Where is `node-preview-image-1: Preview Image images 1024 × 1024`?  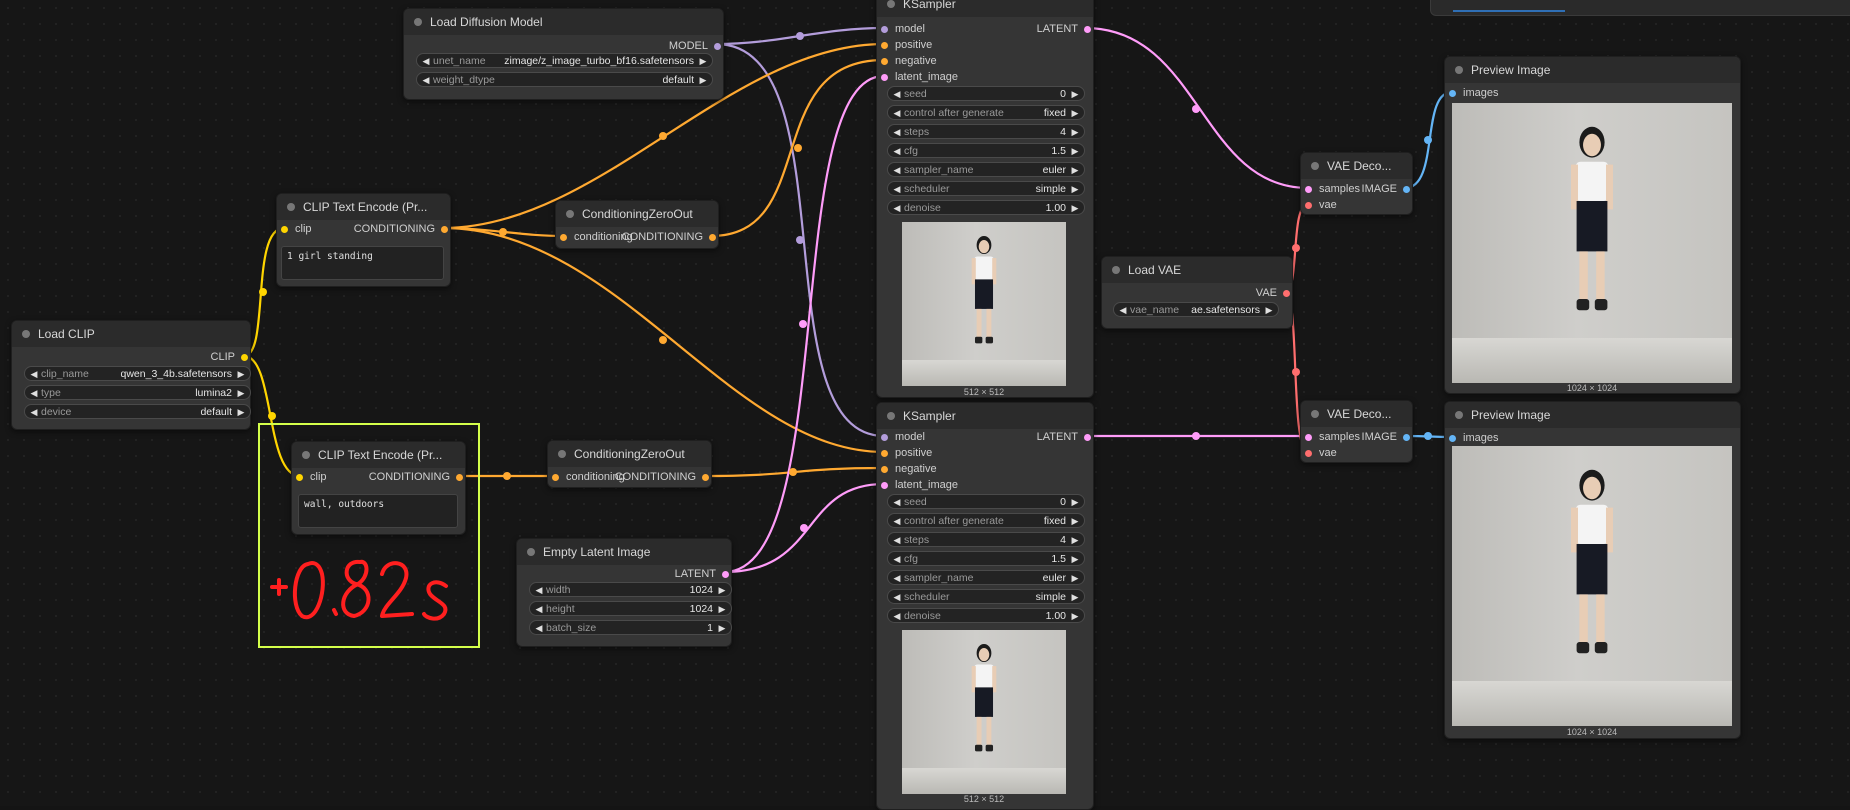 node-preview-image-1: Preview Image images 1024 × 1024 is located at coordinates (1592, 225).